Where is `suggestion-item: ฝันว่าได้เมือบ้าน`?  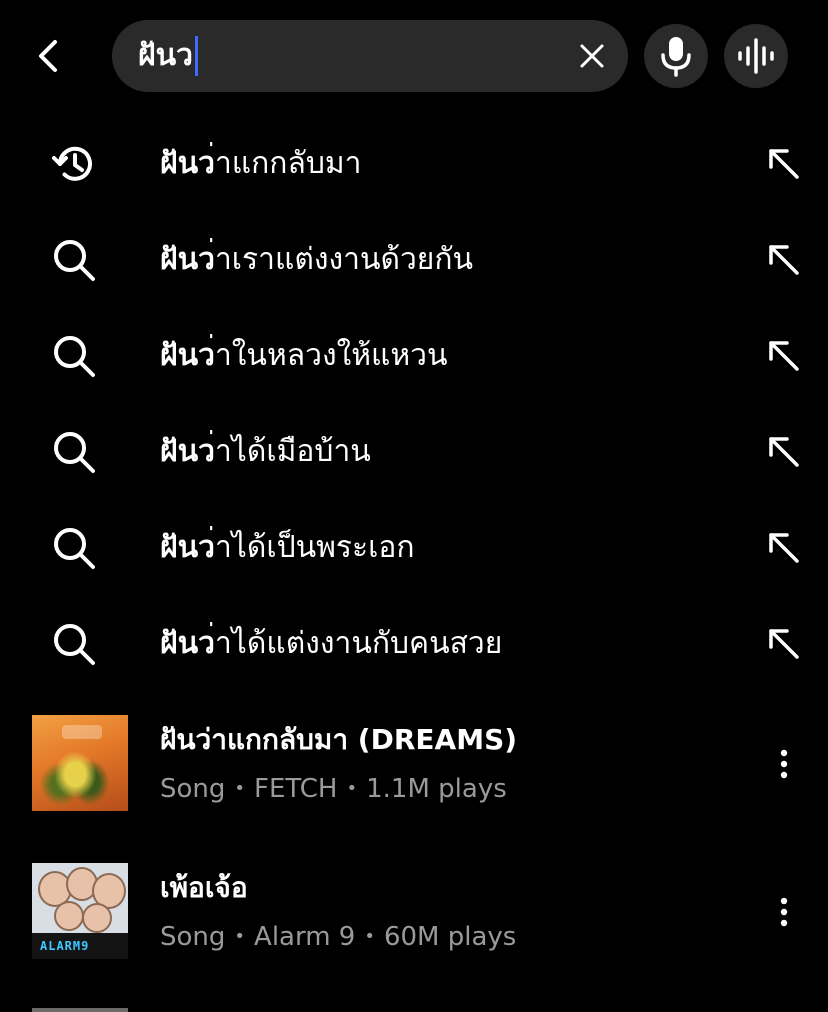
suggestion-item: ฝันว่าได้เมือบ้าน is located at coordinates (414, 452).